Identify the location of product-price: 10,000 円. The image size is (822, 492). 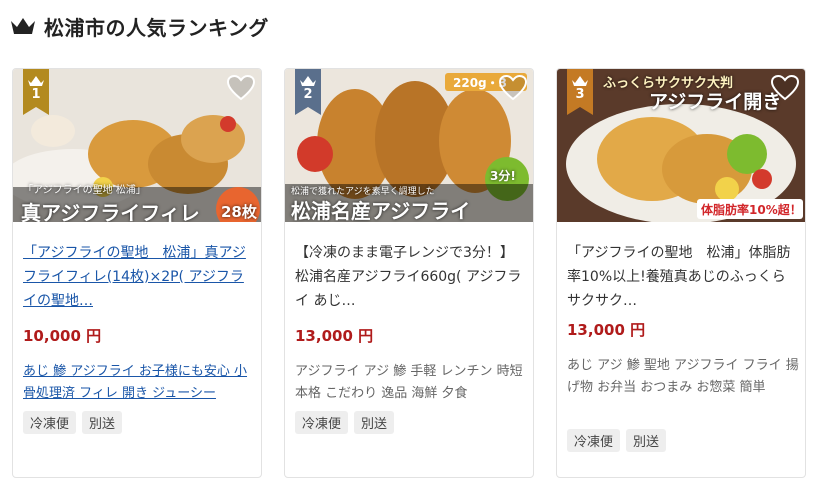
(62, 336).